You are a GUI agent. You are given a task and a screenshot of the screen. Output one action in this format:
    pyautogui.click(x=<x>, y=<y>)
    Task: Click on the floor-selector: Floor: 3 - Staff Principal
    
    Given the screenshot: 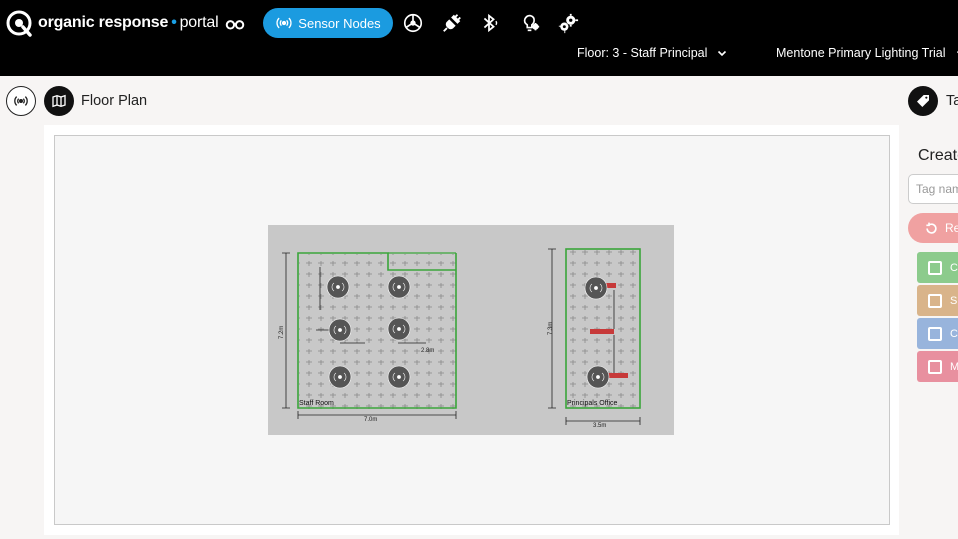 What is the action you would take?
    pyautogui.click(x=652, y=53)
    